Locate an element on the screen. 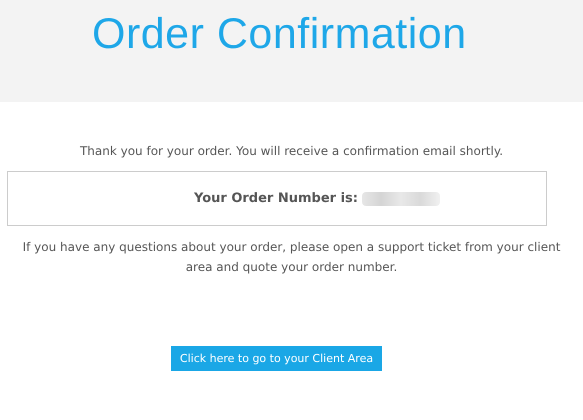 The height and width of the screenshot is (420, 583). order-number-label: Your Order Number is: is located at coordinates (276, 198).